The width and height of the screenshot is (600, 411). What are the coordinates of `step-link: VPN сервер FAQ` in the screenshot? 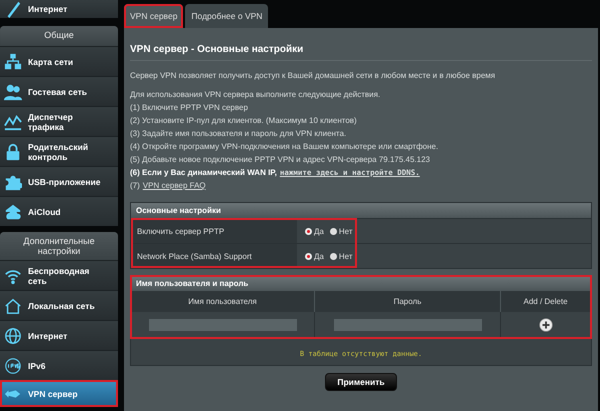 It's located at (174, 185).